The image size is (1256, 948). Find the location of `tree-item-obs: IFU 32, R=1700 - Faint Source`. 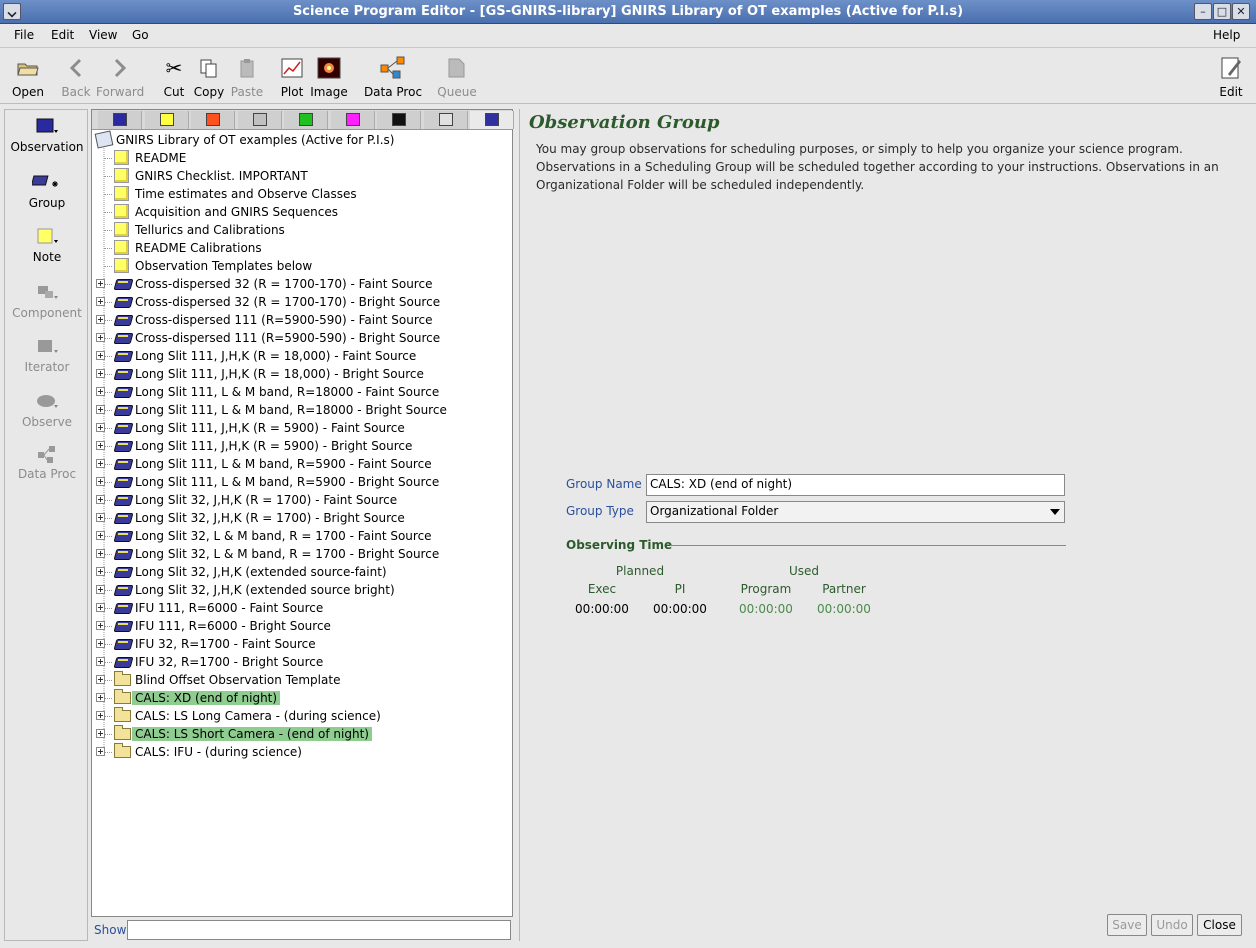

tree-item-obs: IFU 32, R=1700 - Faint Source is located at coordinates (205, 644).